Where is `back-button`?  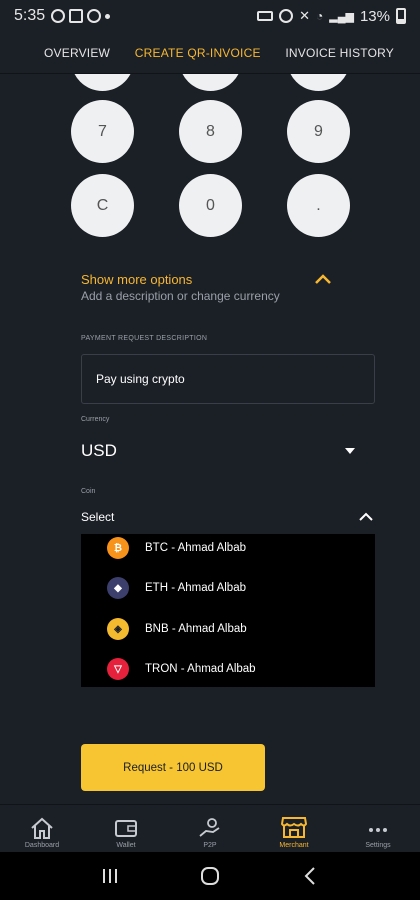 back-button is located at coordinates (310, 876).